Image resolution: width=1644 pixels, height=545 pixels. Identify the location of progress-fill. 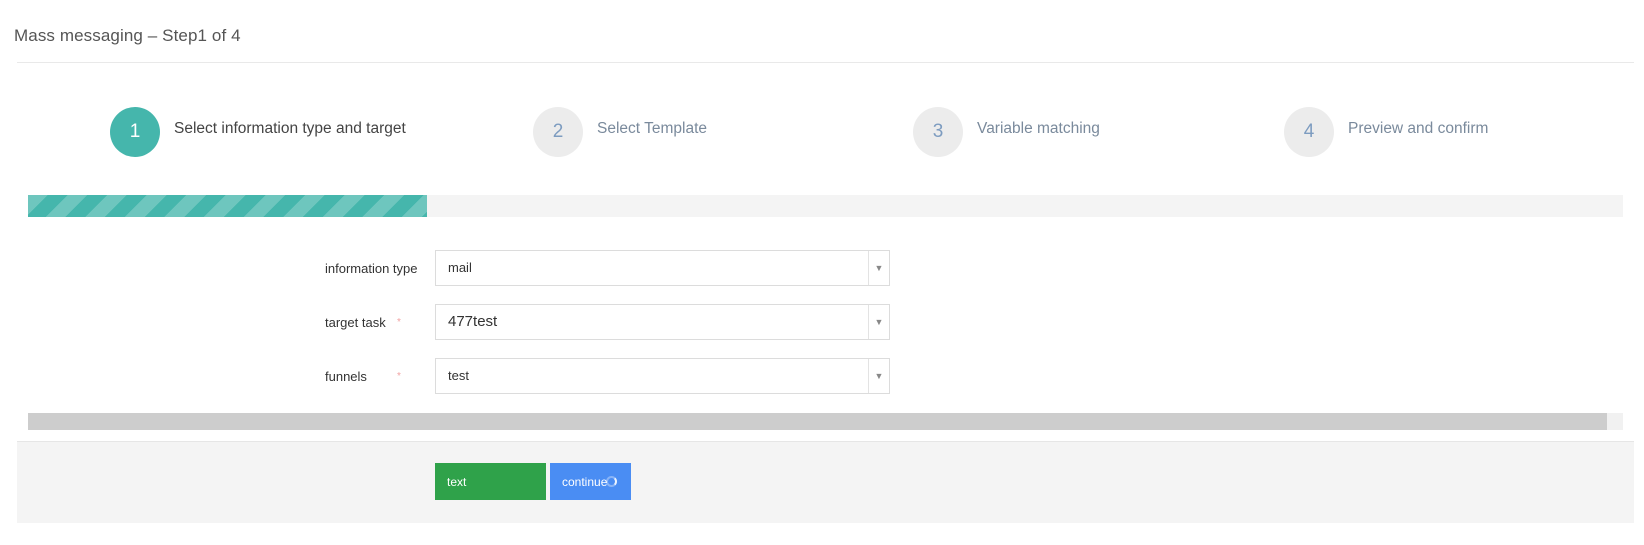
(227, 206).